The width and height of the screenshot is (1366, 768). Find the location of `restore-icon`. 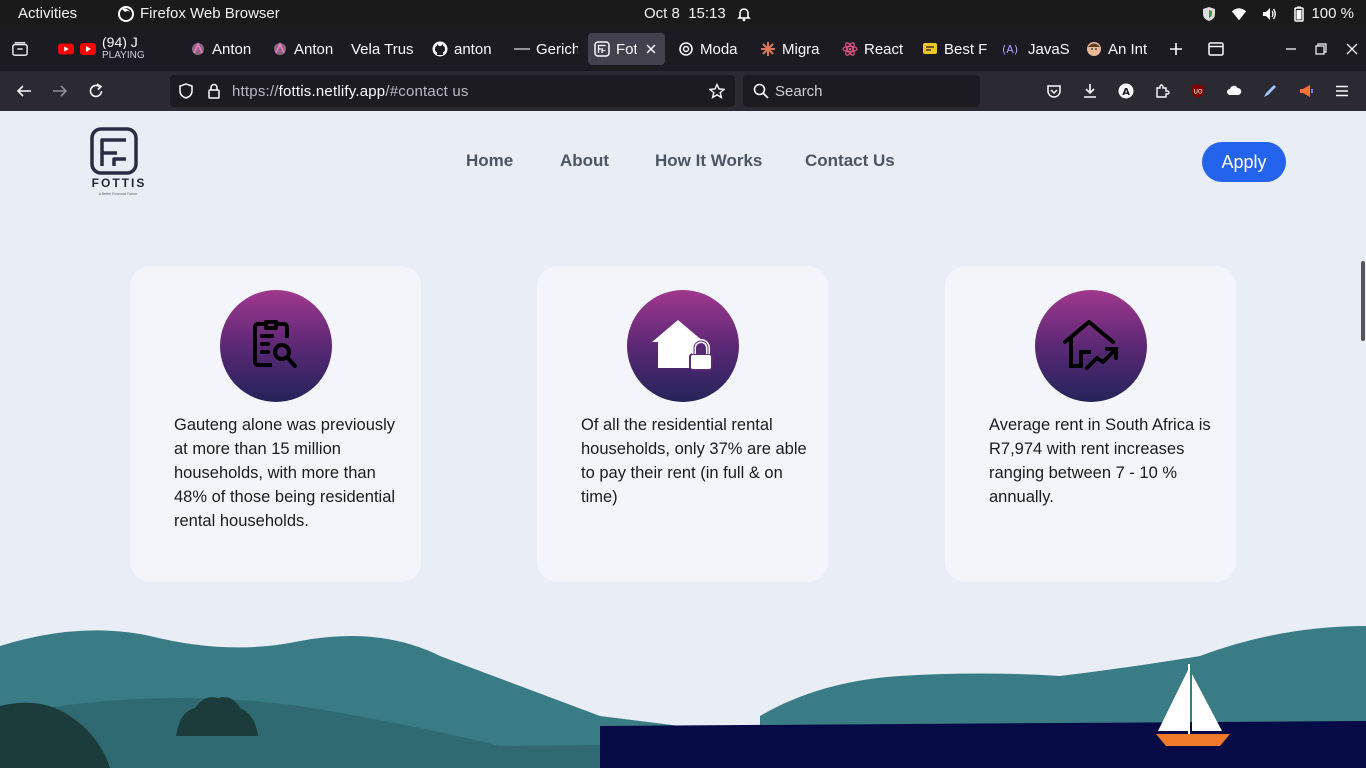

restore-icon is located at coordinates (1321, 49).